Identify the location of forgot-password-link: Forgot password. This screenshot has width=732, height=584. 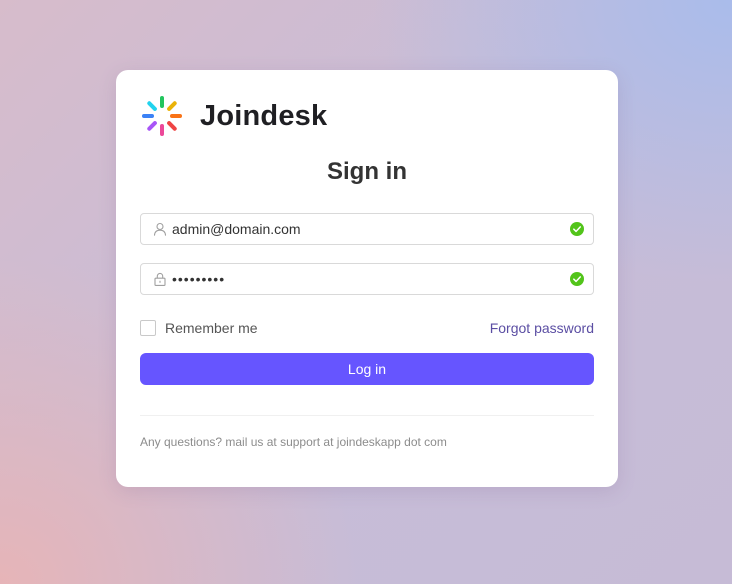
(542, 328).